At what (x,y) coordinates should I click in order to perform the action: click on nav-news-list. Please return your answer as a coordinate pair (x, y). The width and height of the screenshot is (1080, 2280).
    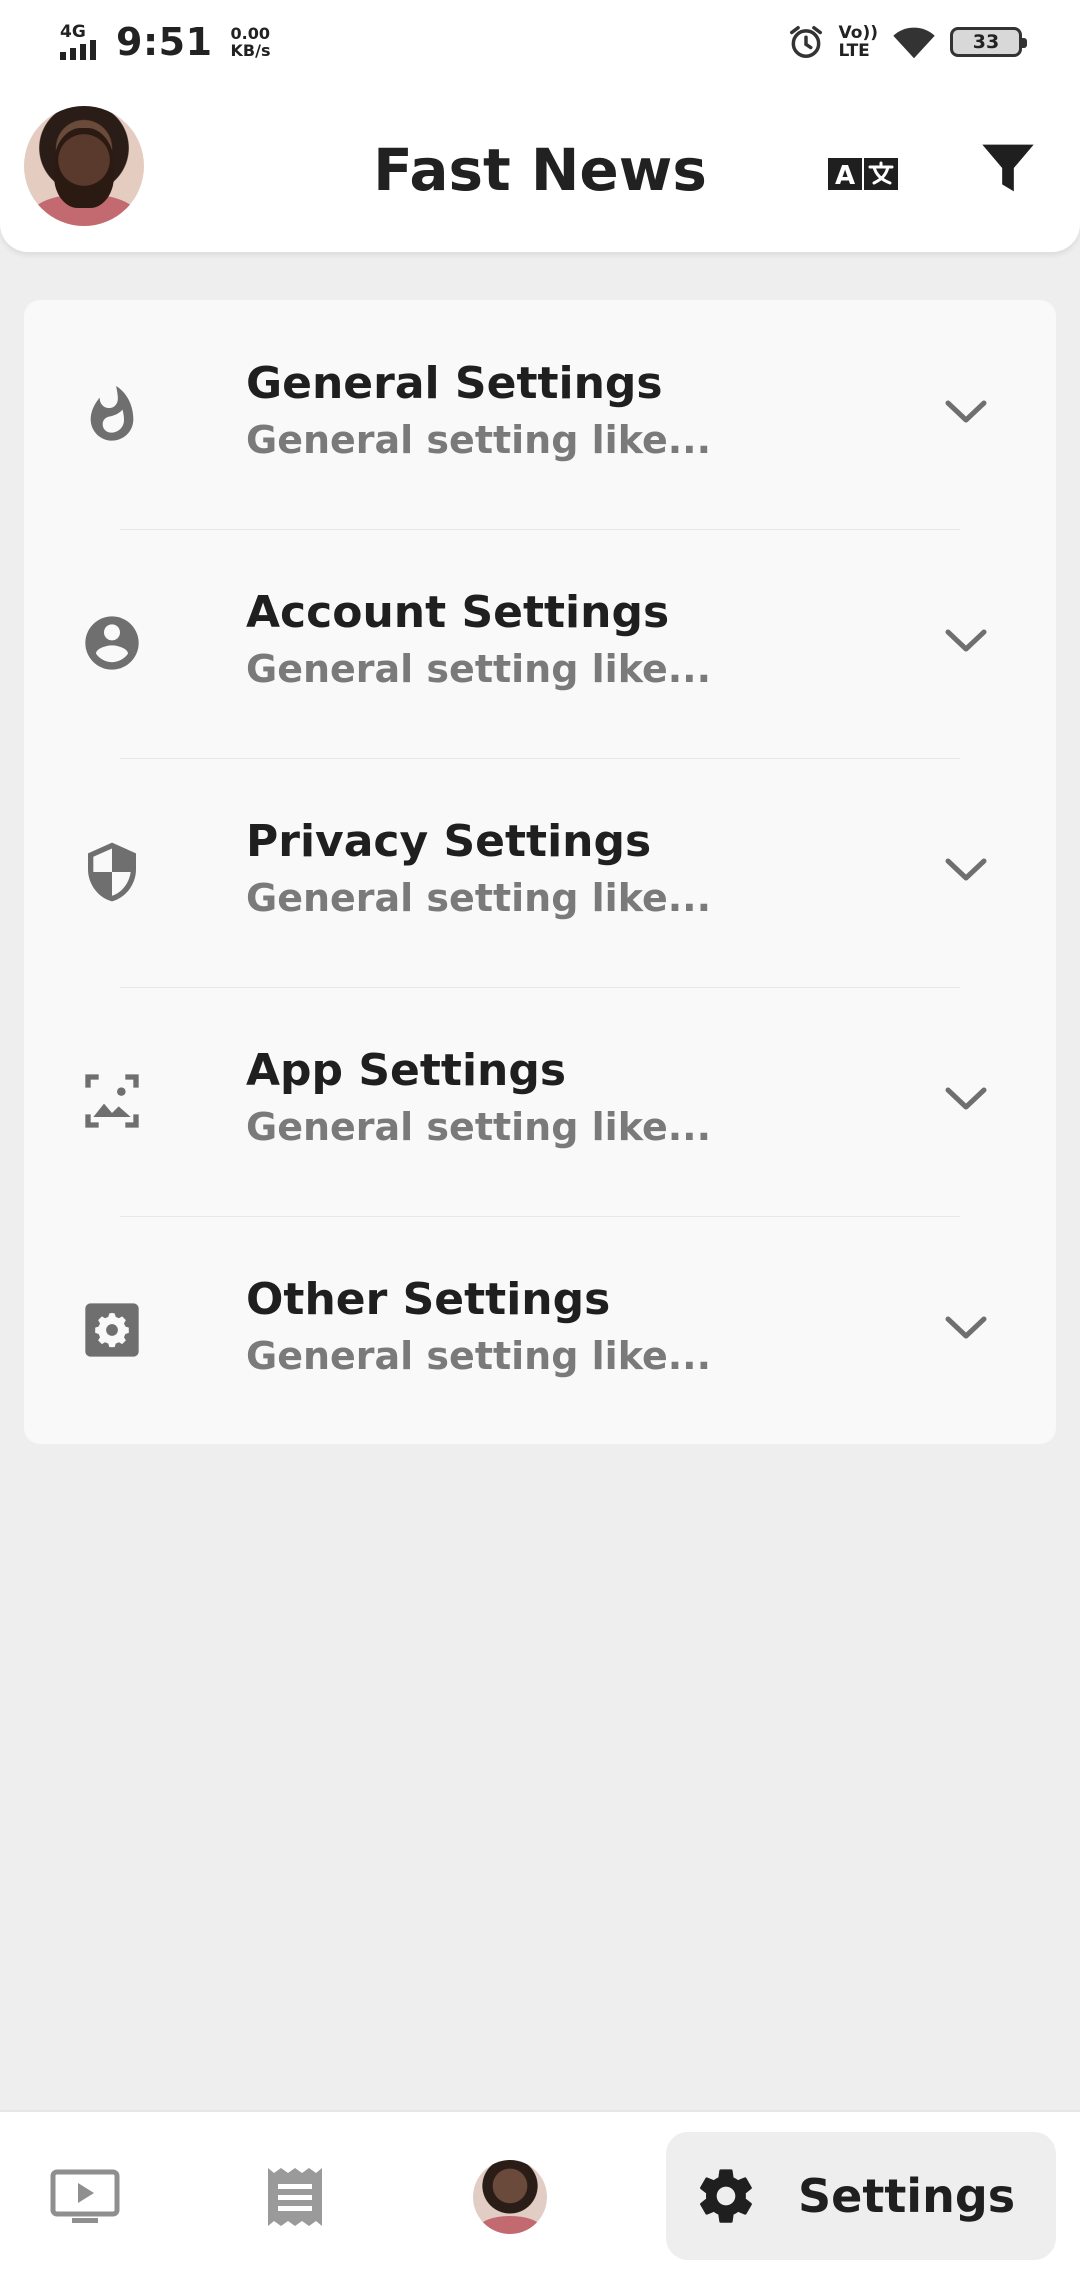
    Looking at the image, I should click on (295, 2196).